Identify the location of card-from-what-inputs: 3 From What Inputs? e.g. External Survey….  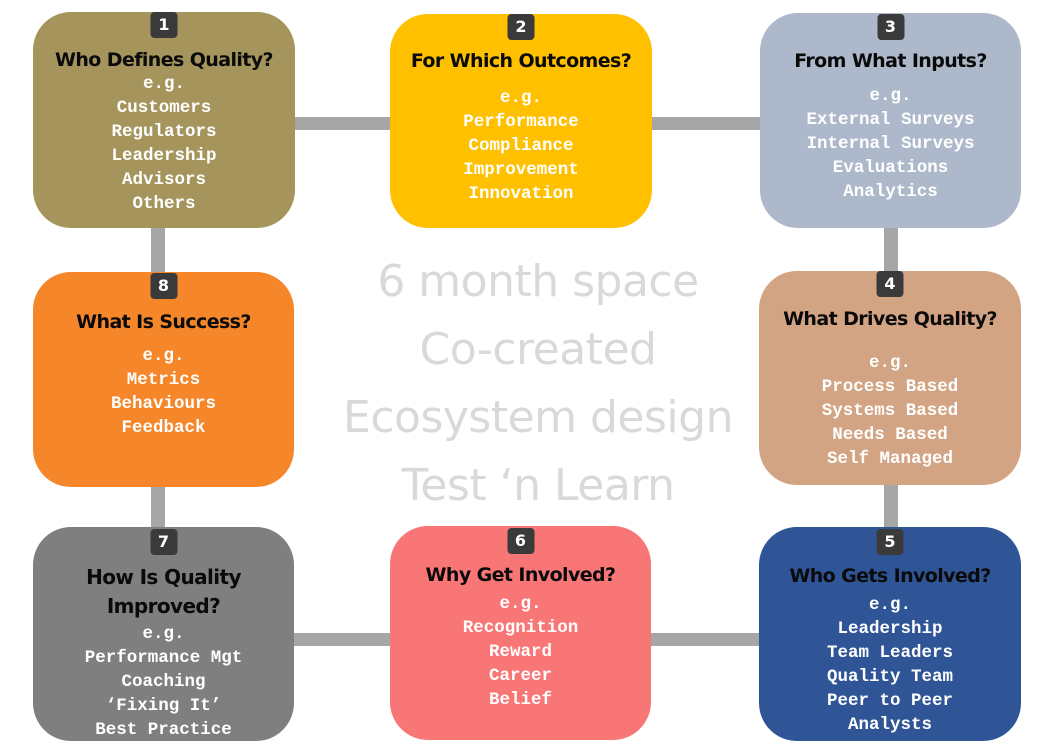
(890, 120).